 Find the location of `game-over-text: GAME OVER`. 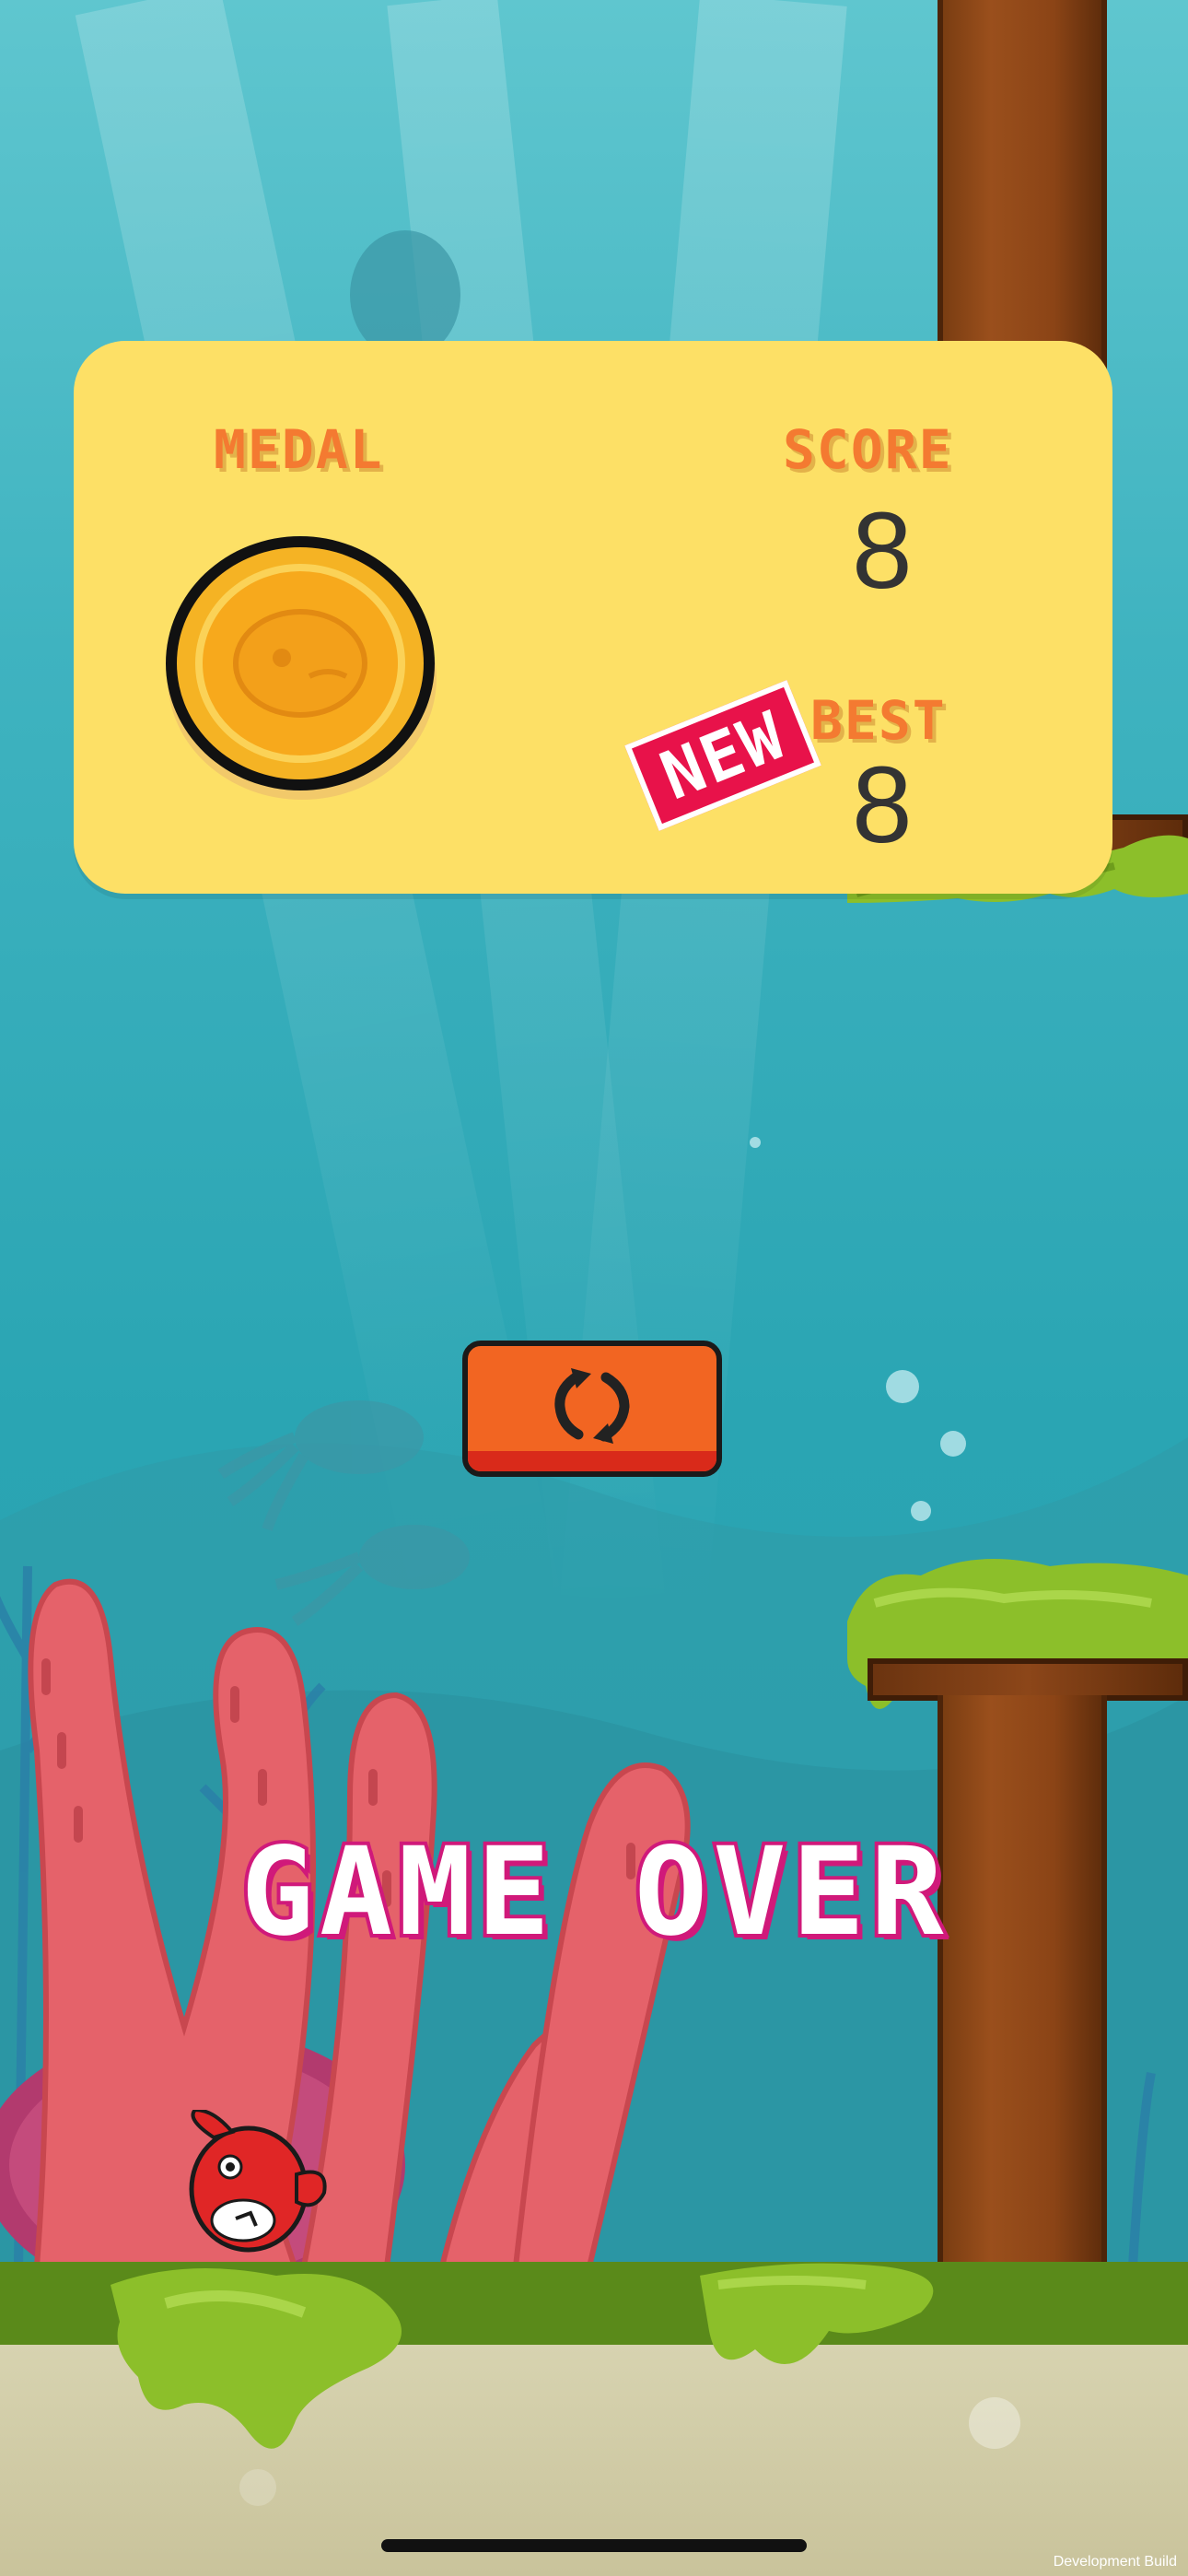

game-over-text: GAME OVER is located at coordinates (593, 1892).